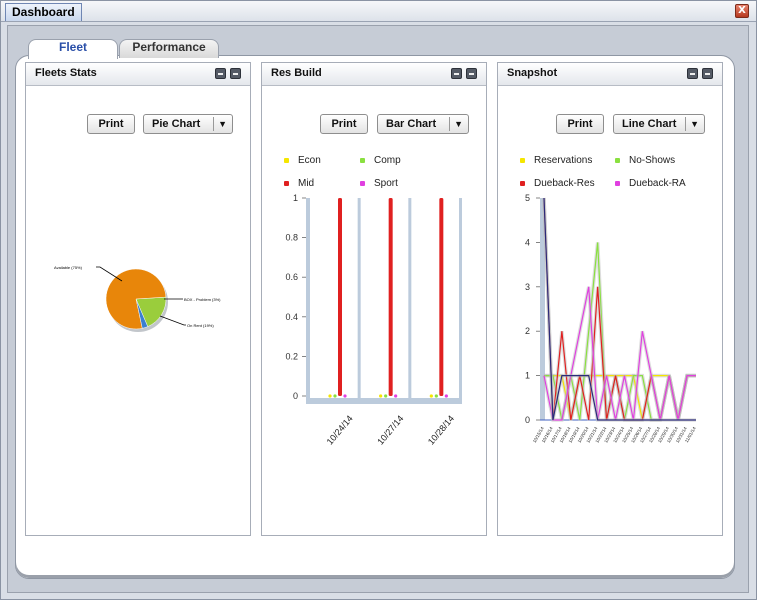 The image size is (757, 600). Describe the element at coordinates (411, 124) in the screenshot. I see `select-value: Bar Chart` at that location.